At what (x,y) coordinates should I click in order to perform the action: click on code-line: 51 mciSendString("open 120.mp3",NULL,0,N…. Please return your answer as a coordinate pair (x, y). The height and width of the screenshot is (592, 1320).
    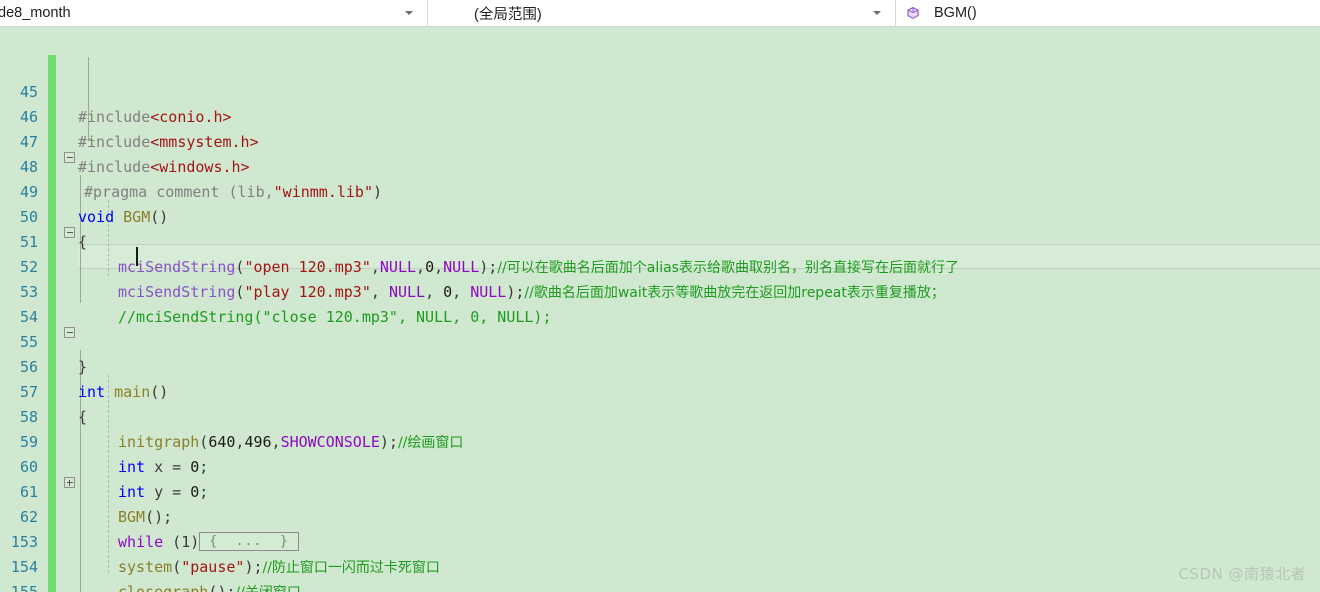
    Looking at the image, I should click on (660, 240).